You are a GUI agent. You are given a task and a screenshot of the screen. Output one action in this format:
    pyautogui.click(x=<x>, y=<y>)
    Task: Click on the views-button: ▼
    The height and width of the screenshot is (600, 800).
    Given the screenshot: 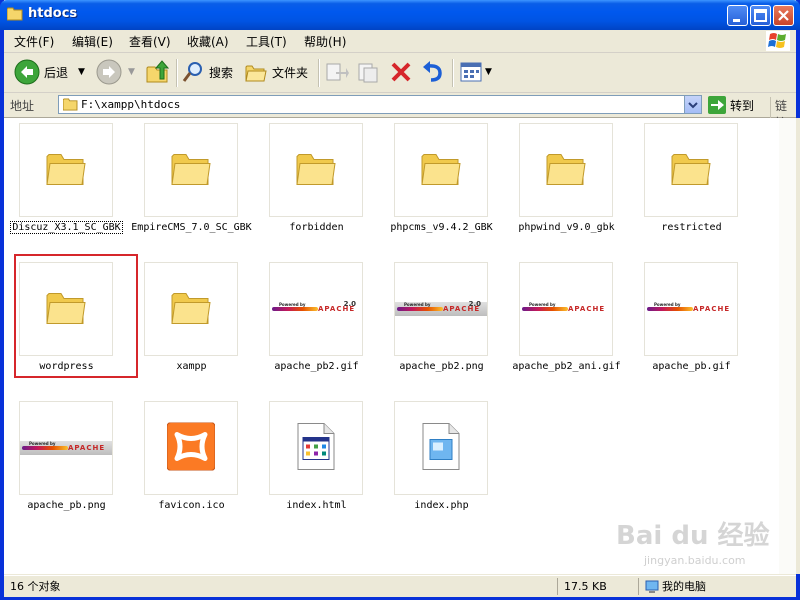 What is the action you would take?
    pyautogui.click(x=475, y=72)
    